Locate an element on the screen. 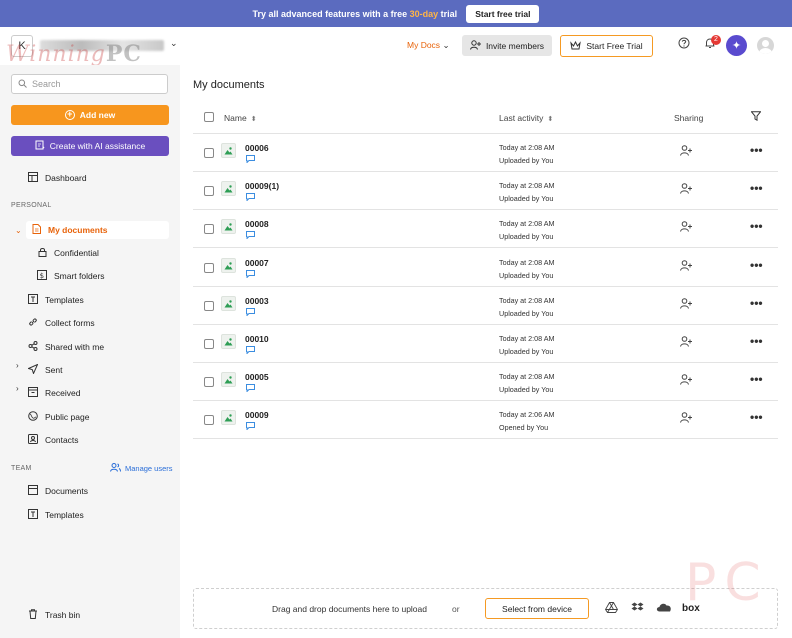 This screenshot has width=792, height=638. sidebar-item-smart-folders: $ Smart folders is located at coordinates (70, 276).